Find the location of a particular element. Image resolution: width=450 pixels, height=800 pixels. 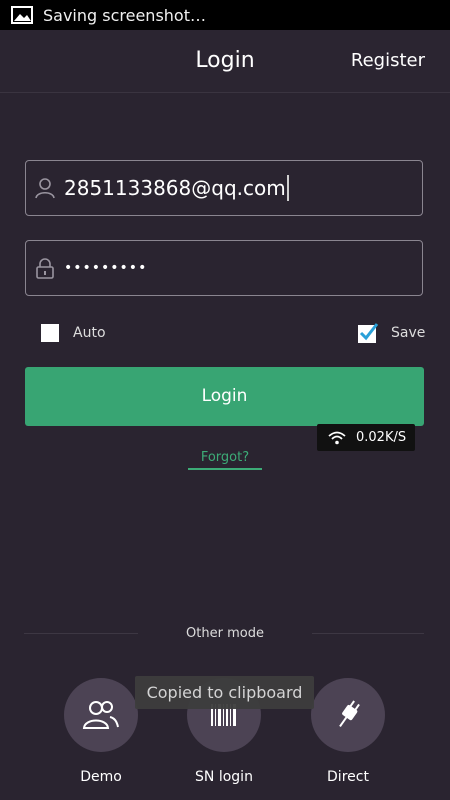

save-label: Save is located at coordinates (408, 333).